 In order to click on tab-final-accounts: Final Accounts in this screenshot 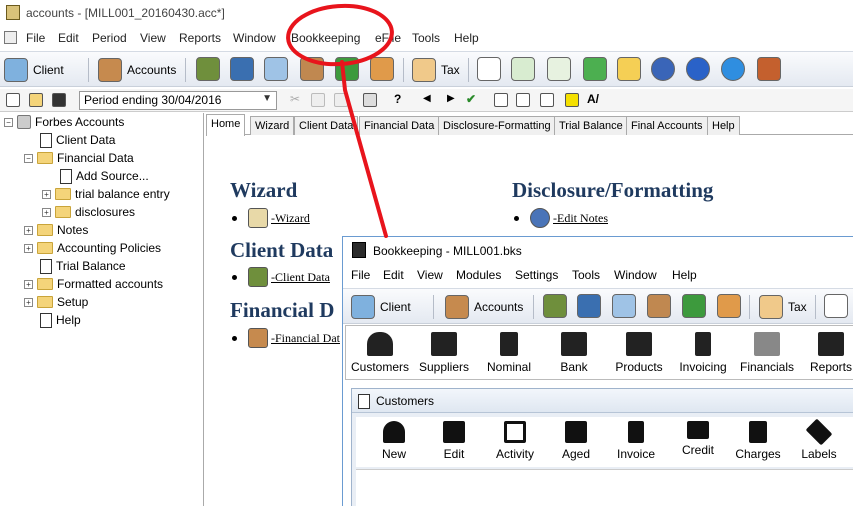, I will do `click(667, 125)`.